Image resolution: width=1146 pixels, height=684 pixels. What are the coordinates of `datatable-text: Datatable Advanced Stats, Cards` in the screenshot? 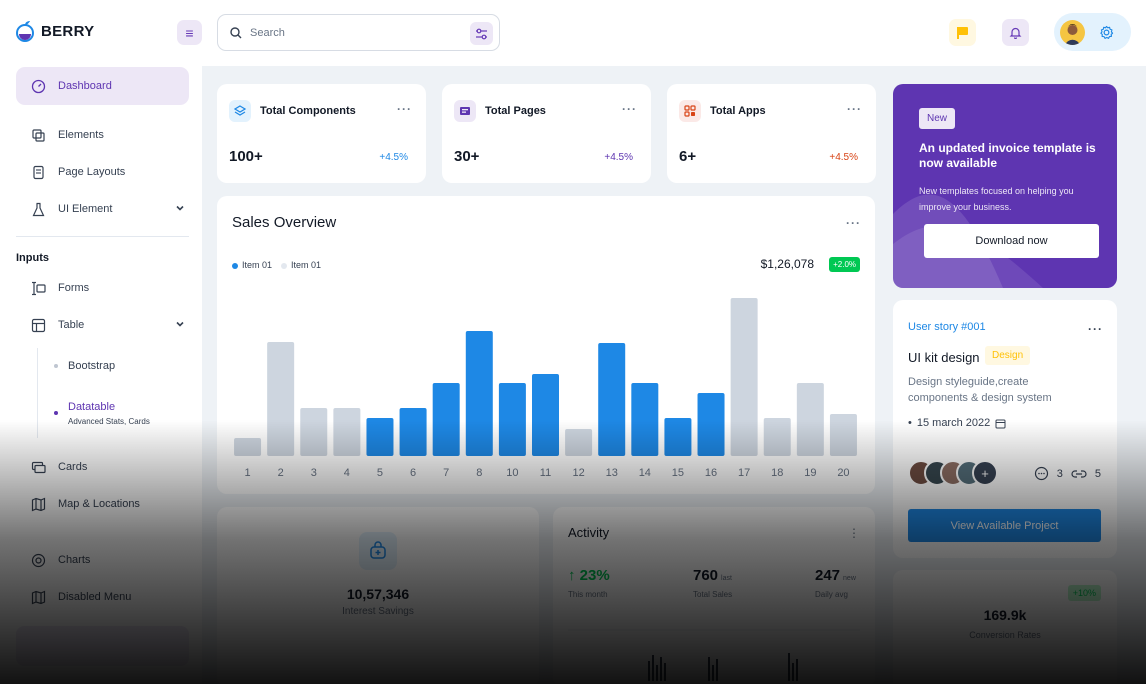 It's located at (109, 413).